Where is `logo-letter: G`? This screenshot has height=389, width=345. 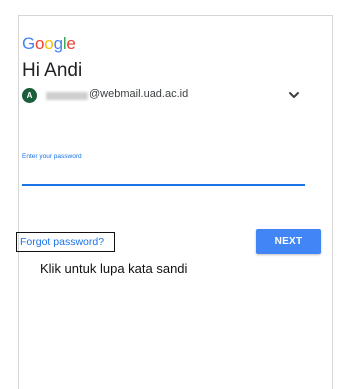 logo-letter: G is located at coordinates (29, 43).